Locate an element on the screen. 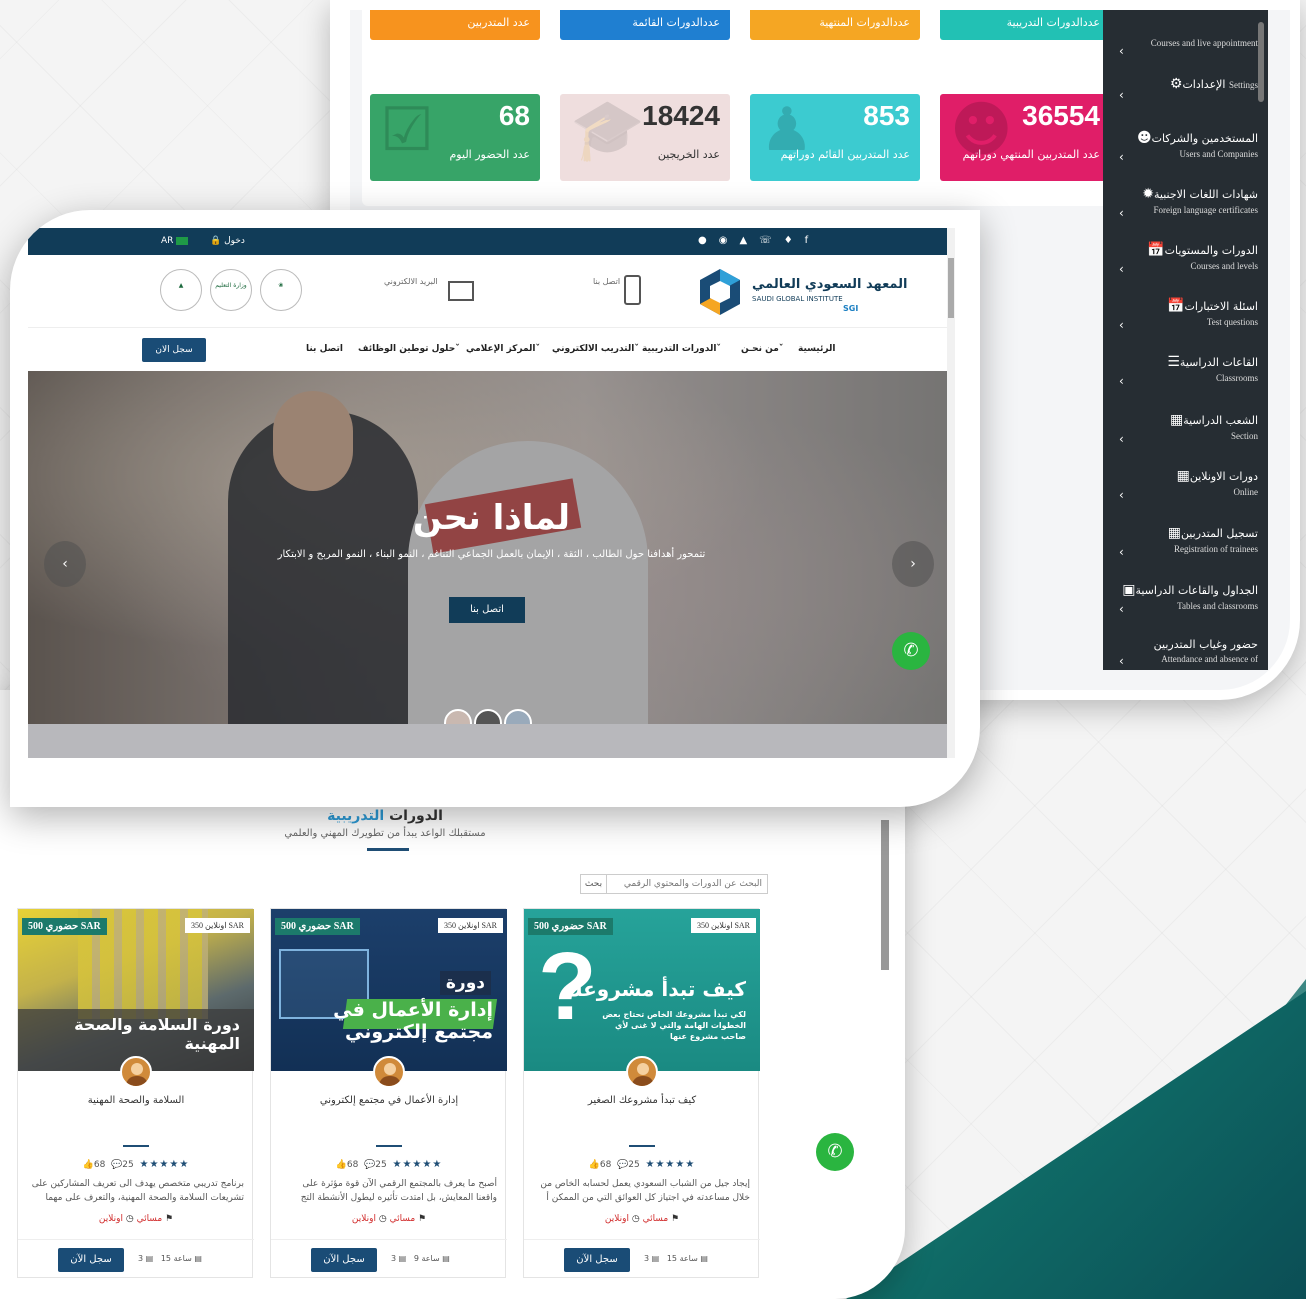 The width and height of the screenshot is (1306, 1299). stat-card-training-courses: عددالدورات التدريبية is located at coordinates (1025, 25).